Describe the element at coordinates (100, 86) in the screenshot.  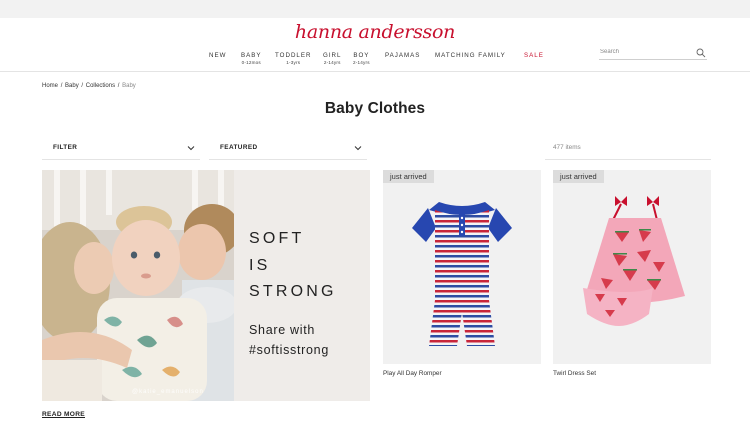
I see `breadcrumb-collections: Collections` at that location.